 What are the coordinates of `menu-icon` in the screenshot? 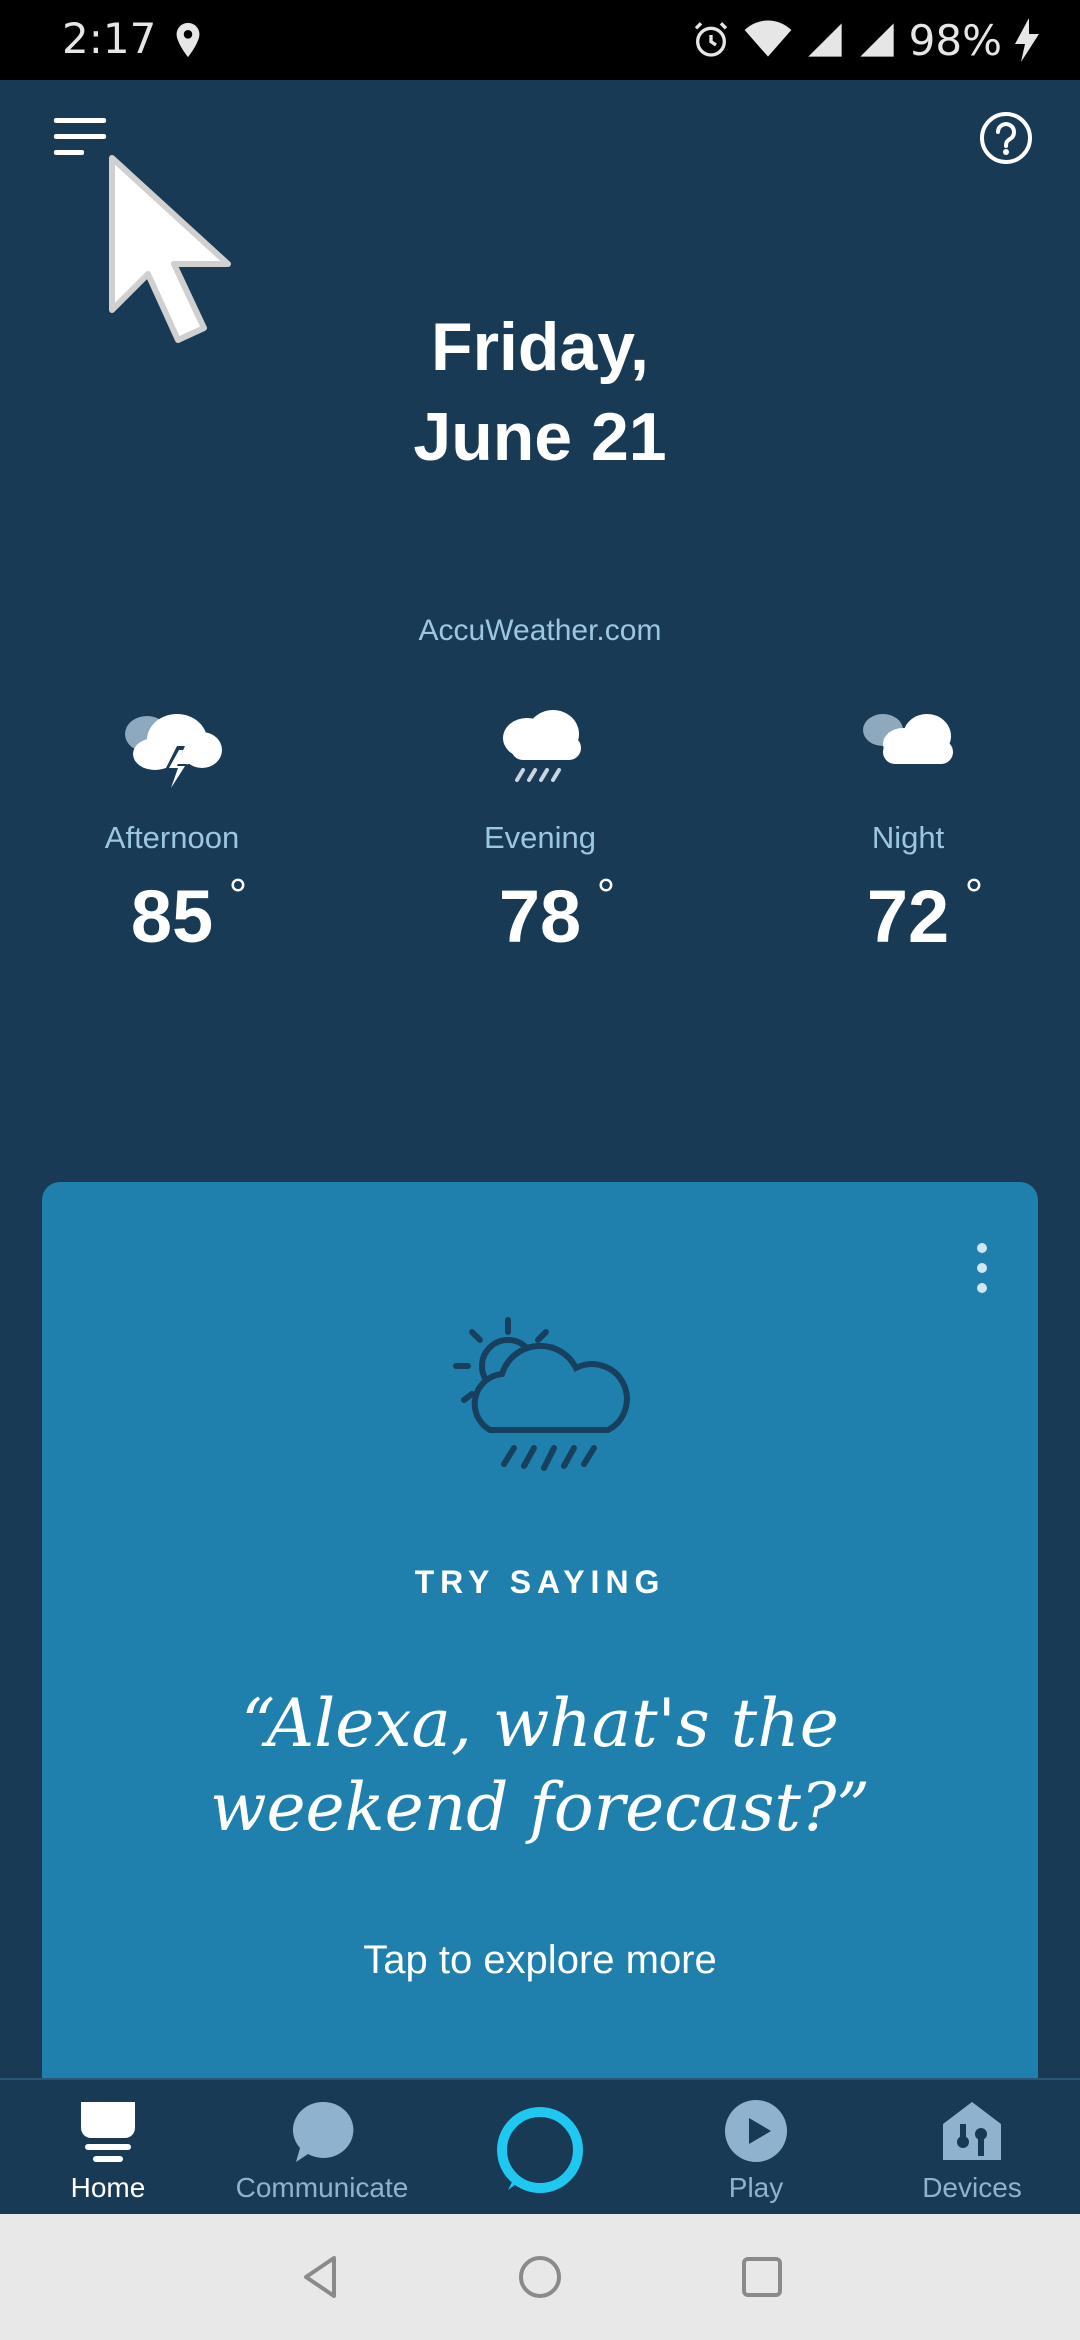 It's located at (80, 138).